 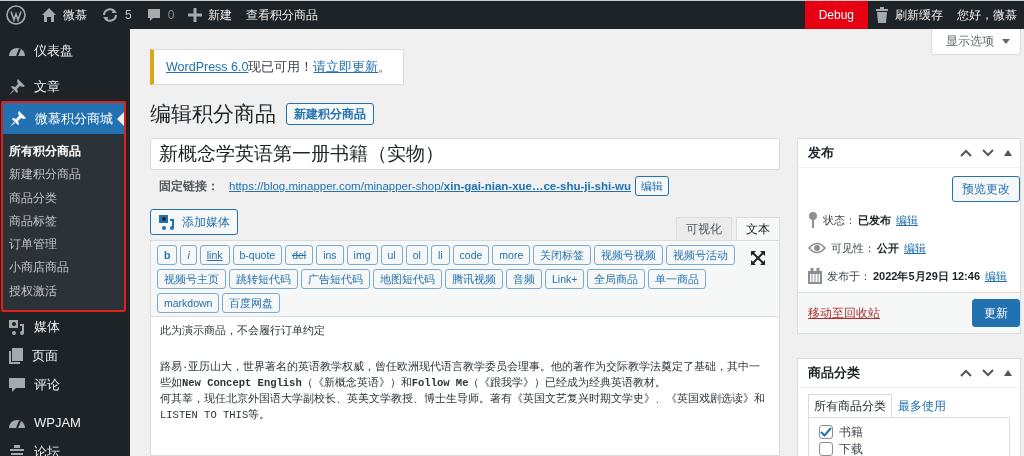 I want to click on format-button: Link+, so click(x=565, y=279).